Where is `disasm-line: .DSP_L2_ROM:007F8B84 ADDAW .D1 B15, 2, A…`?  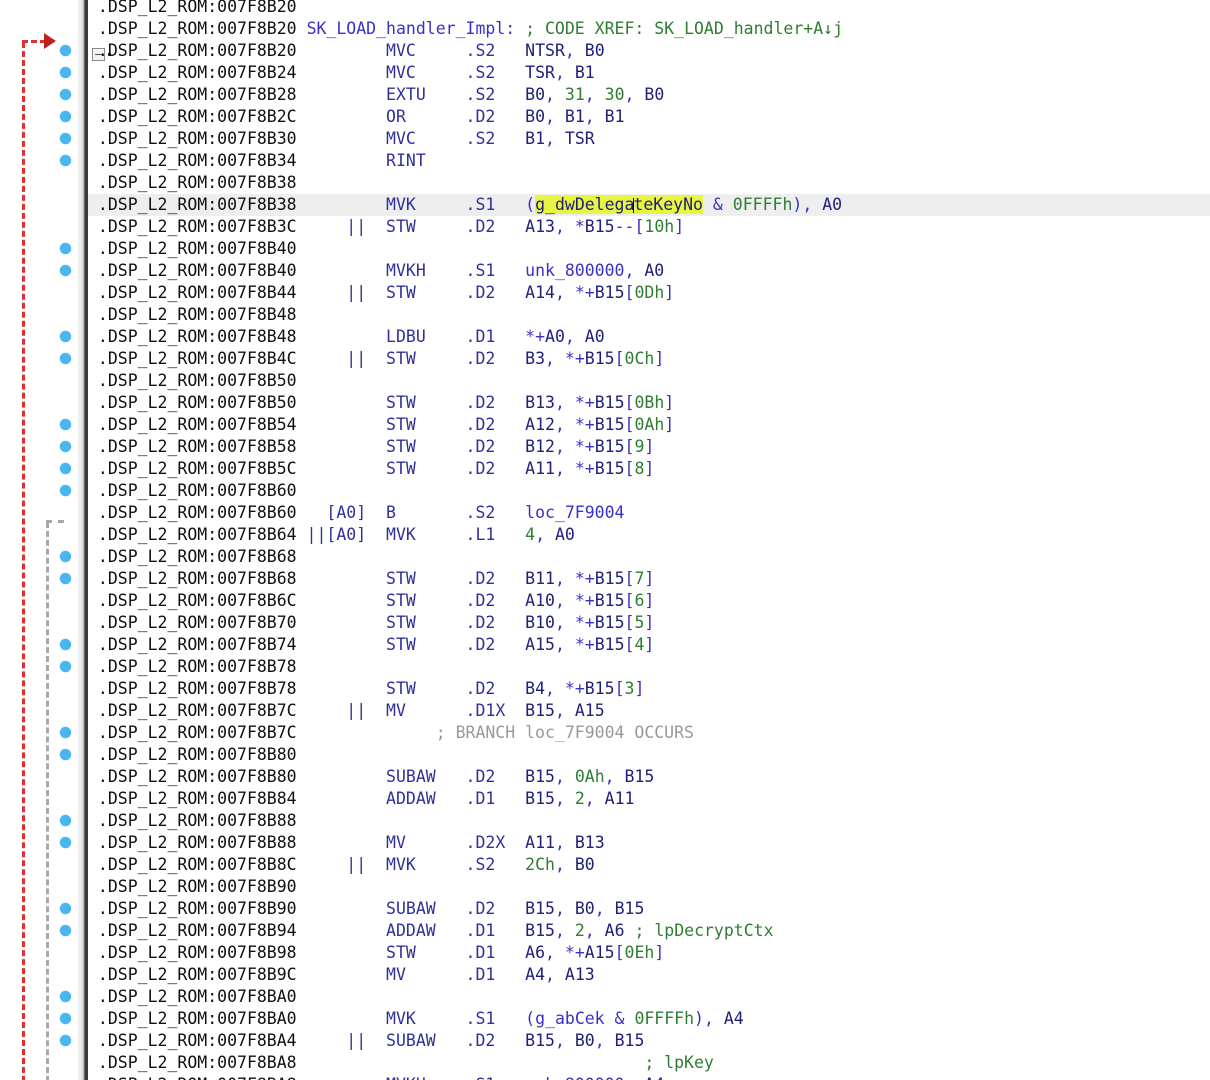
disasm-line: .DSP_L2_ROM:007F8B84 ADDAW .D1 B15, 2, A… is located at coordinates (649, 799).